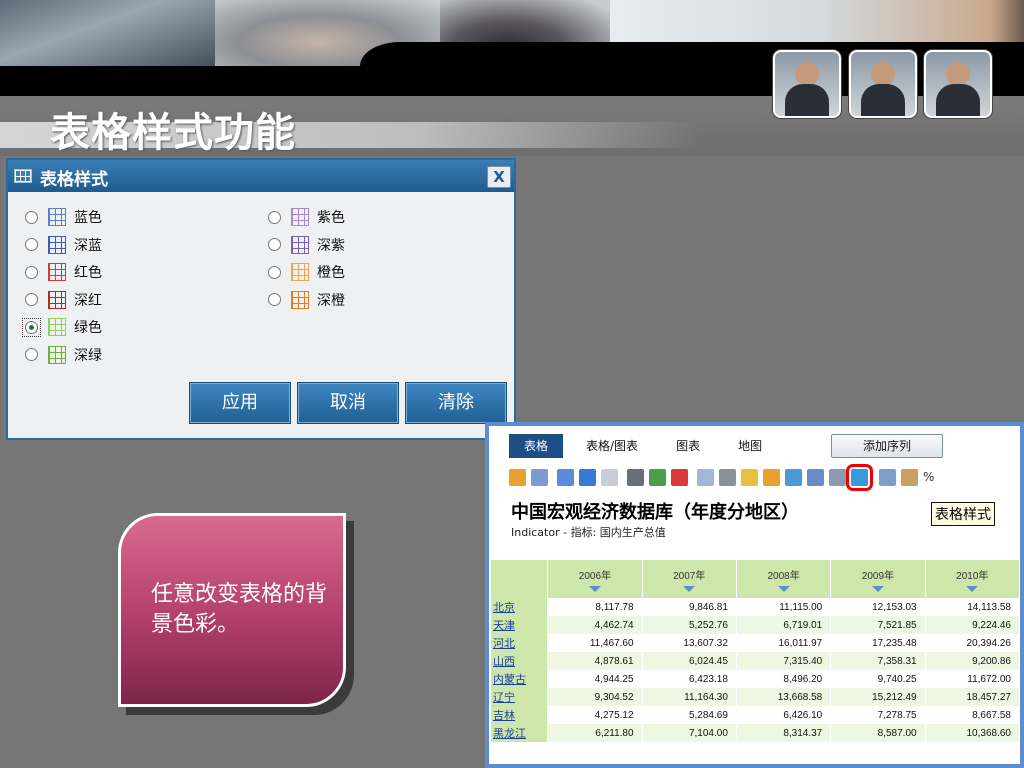 This screenshot has width=1024, height=768. Describe the element at coordinates (609, 477) in the screenshot. I see `redo-icon` at that location.